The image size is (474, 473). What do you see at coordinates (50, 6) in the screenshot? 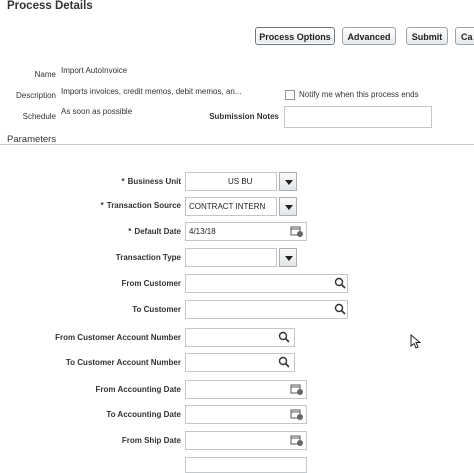
I see `page-title: Process Details` at bounding box center [50, 6].